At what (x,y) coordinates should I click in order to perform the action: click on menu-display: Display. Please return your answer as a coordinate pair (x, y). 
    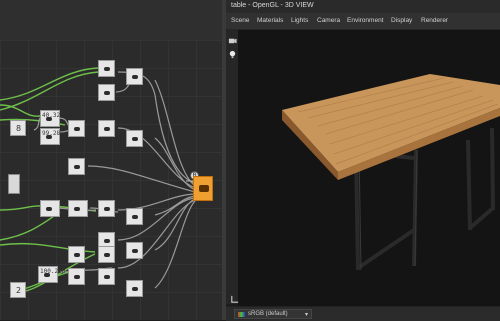
    Looking at the image, I should click on (401, 20).